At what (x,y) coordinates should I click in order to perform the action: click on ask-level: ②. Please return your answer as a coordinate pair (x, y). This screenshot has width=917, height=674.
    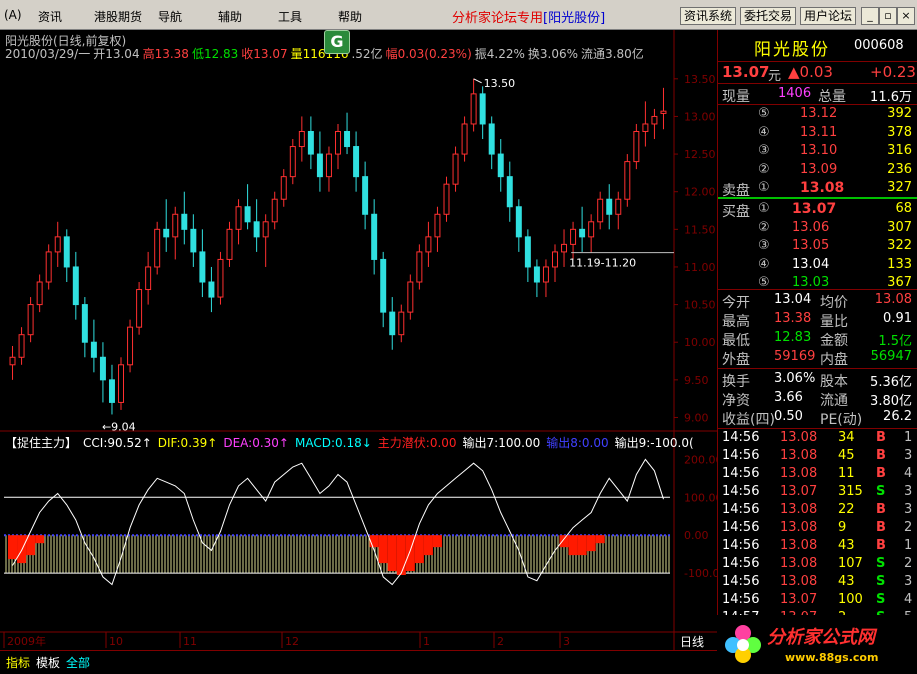
    Looking at the image, I should click on (764, 169).